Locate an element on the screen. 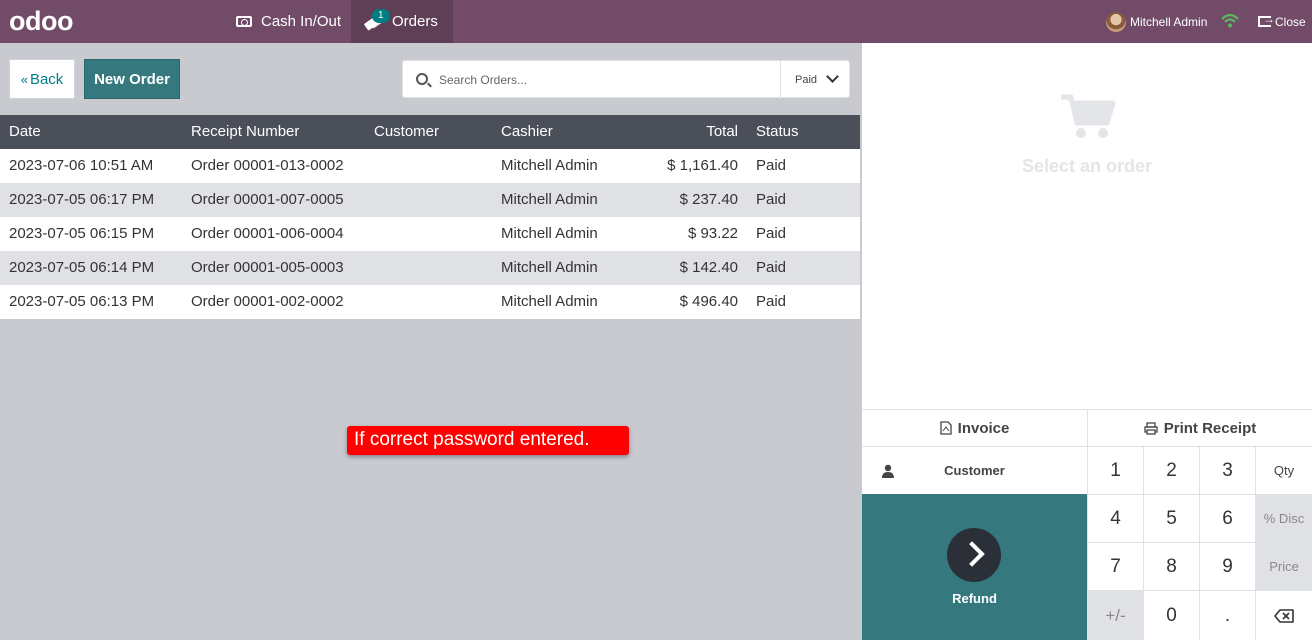 The image size is (1312, 640). cash-in-out-button: Cash In/Out is located at coordinates (288, 21).